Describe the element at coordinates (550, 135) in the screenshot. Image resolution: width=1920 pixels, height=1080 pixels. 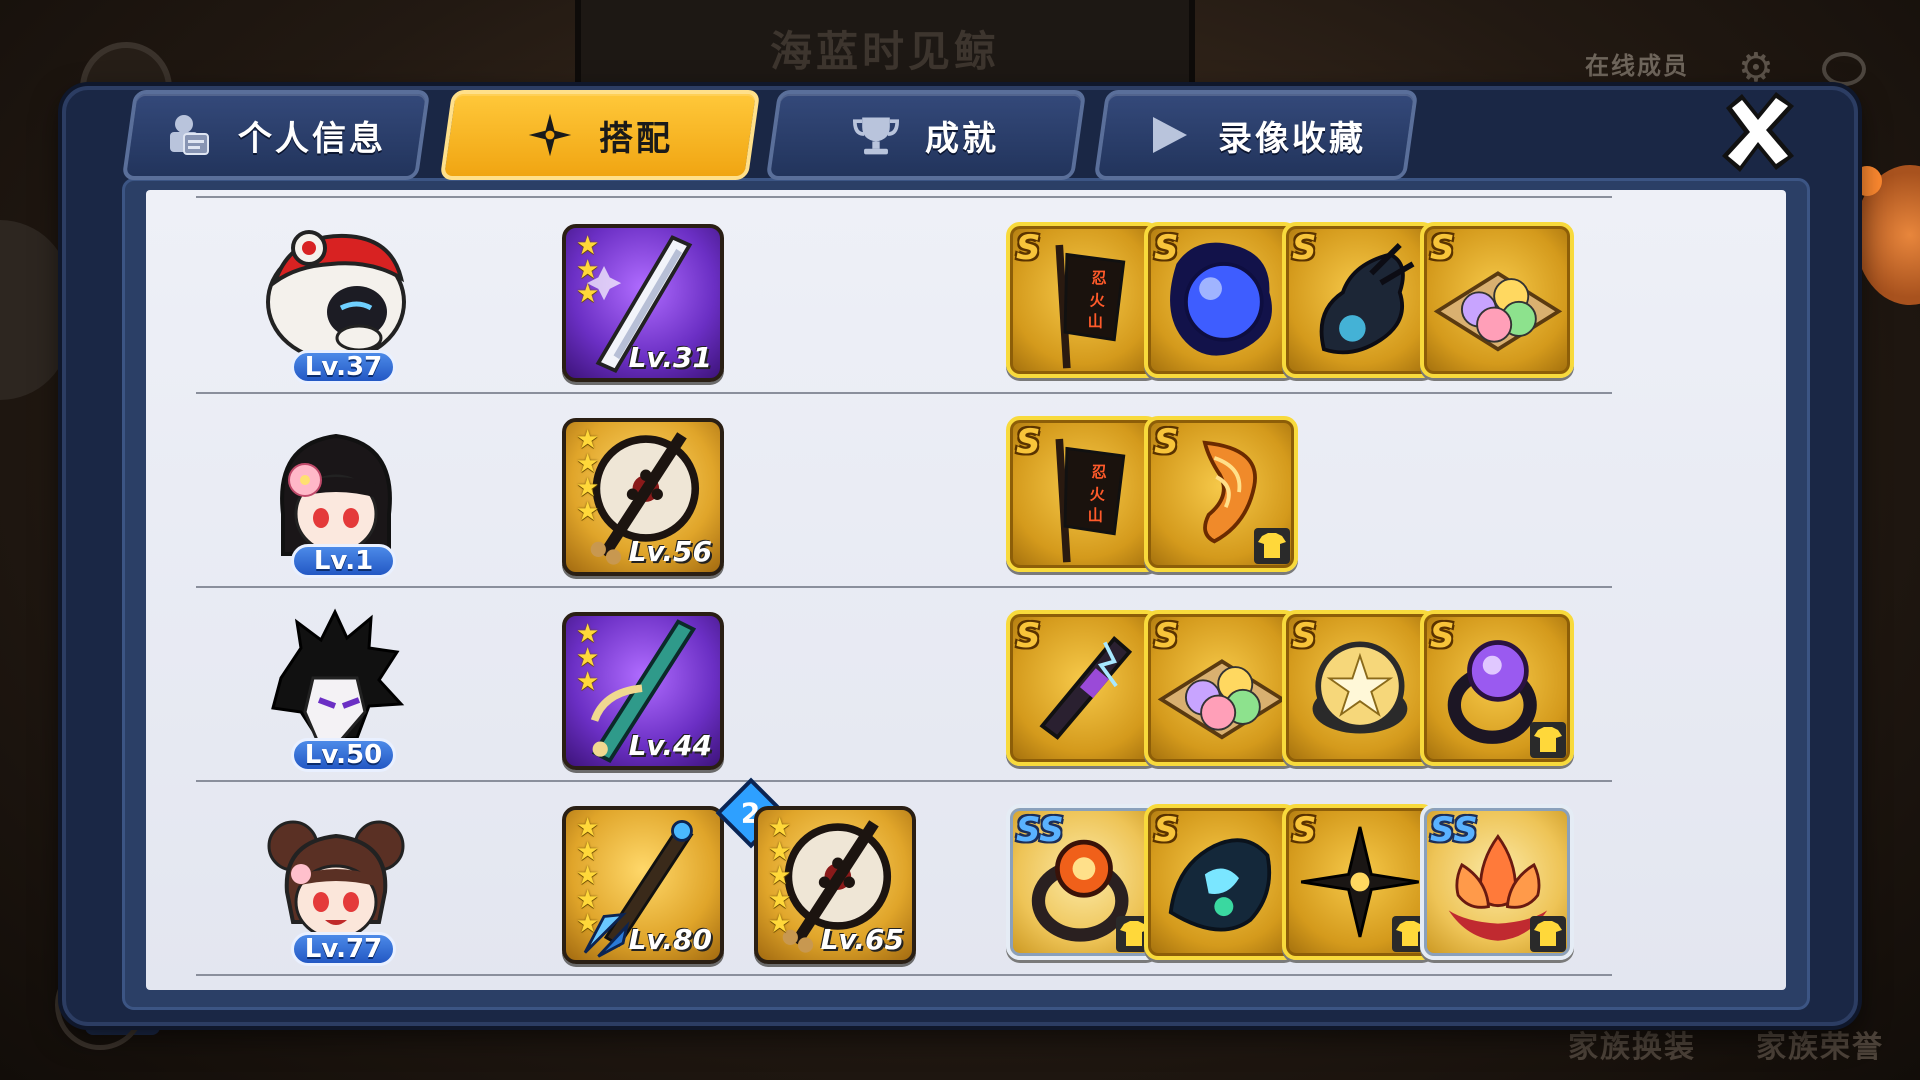
I see `shuriken-icon` at that location.